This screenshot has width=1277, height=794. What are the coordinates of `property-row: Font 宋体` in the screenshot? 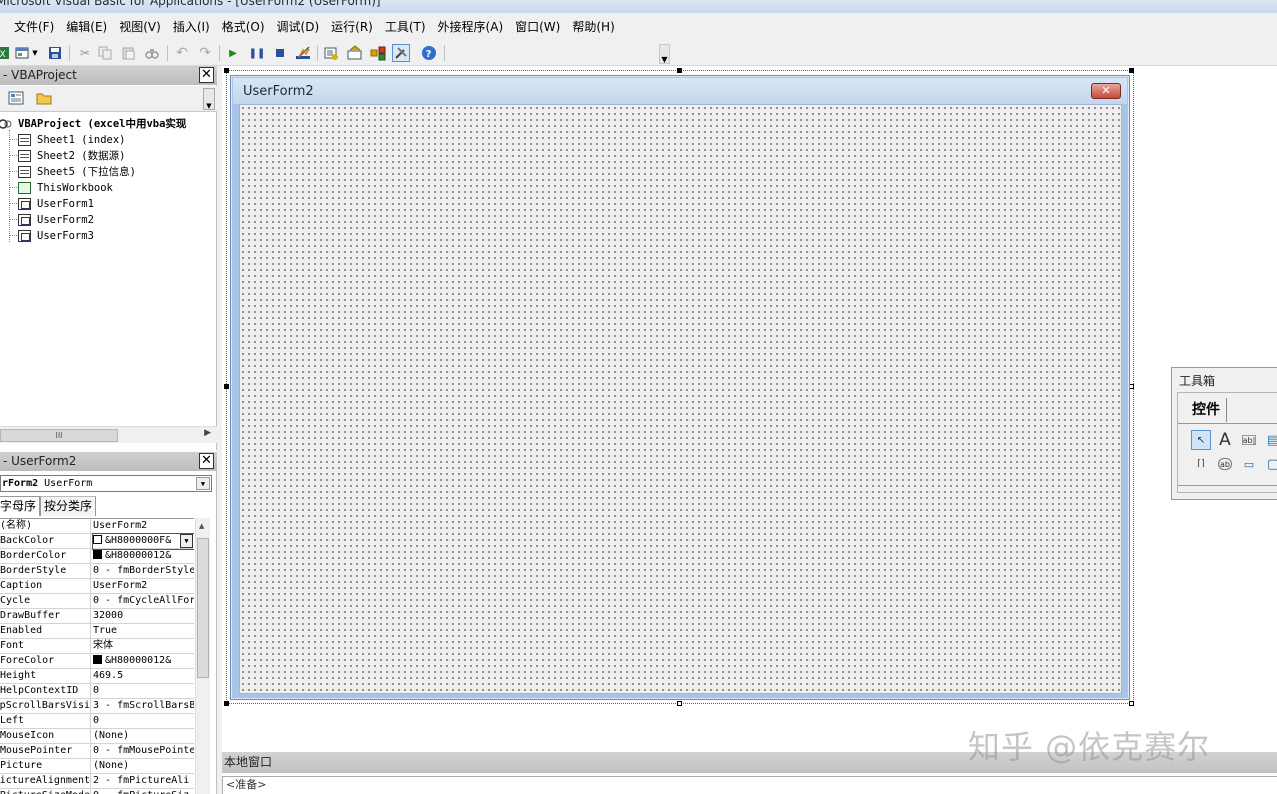 It's located at (97, 646).